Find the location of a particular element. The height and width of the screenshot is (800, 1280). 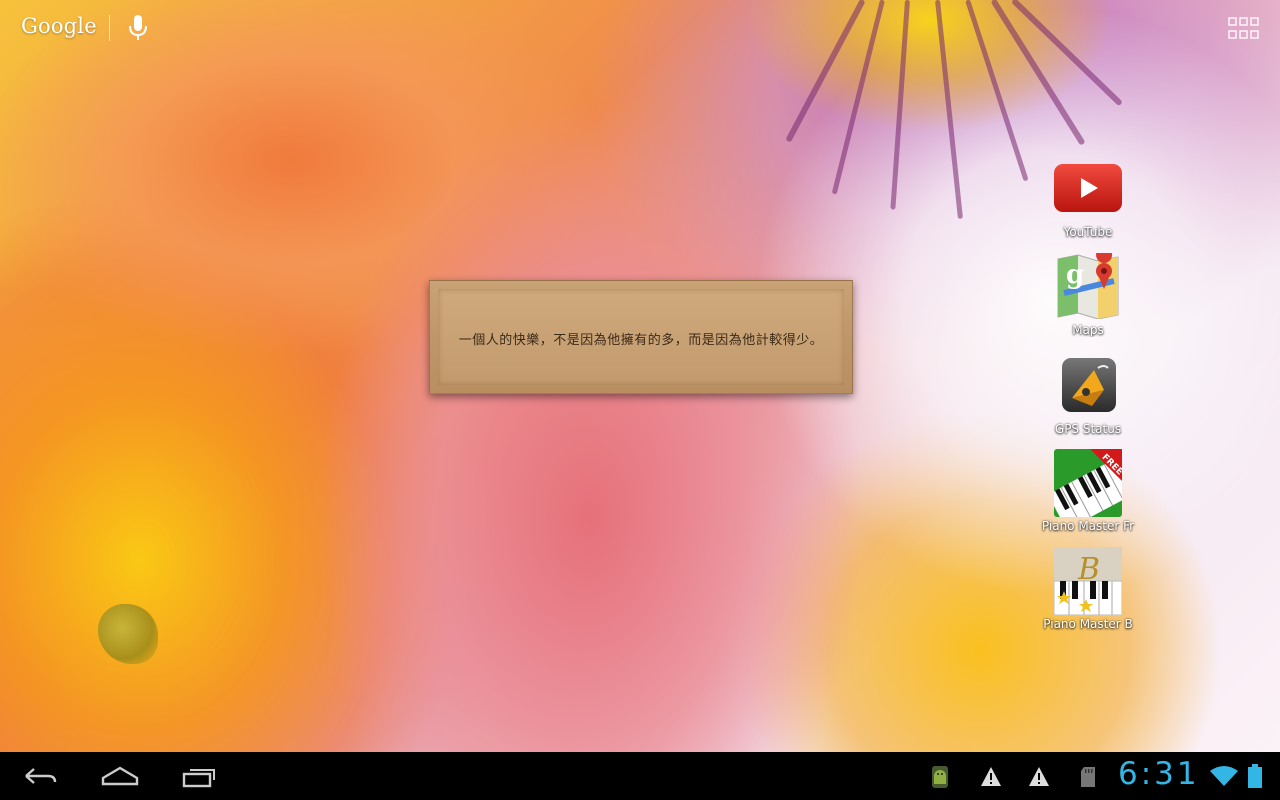

battery-icon is located at coordinates (1255, 776).